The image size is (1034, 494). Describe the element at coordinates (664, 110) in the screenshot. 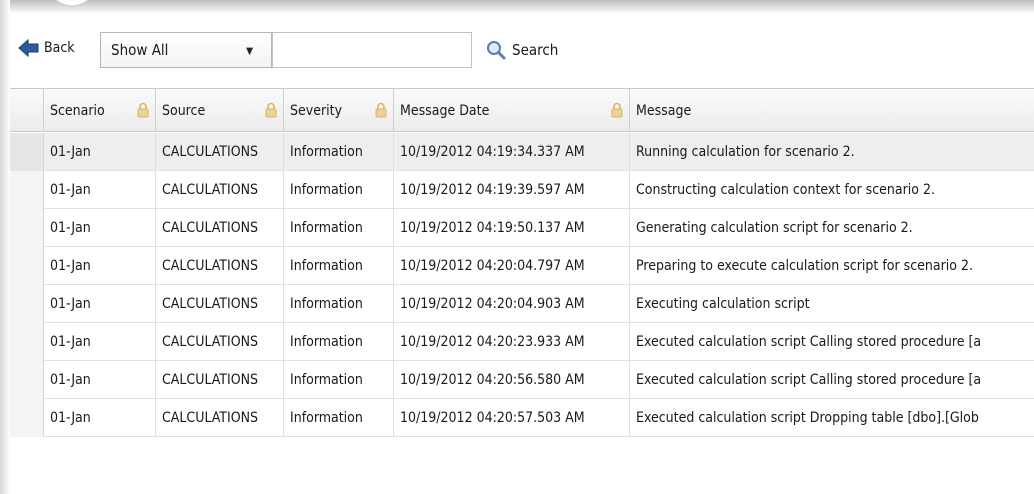

I see `column-header-label: Message` at that location.